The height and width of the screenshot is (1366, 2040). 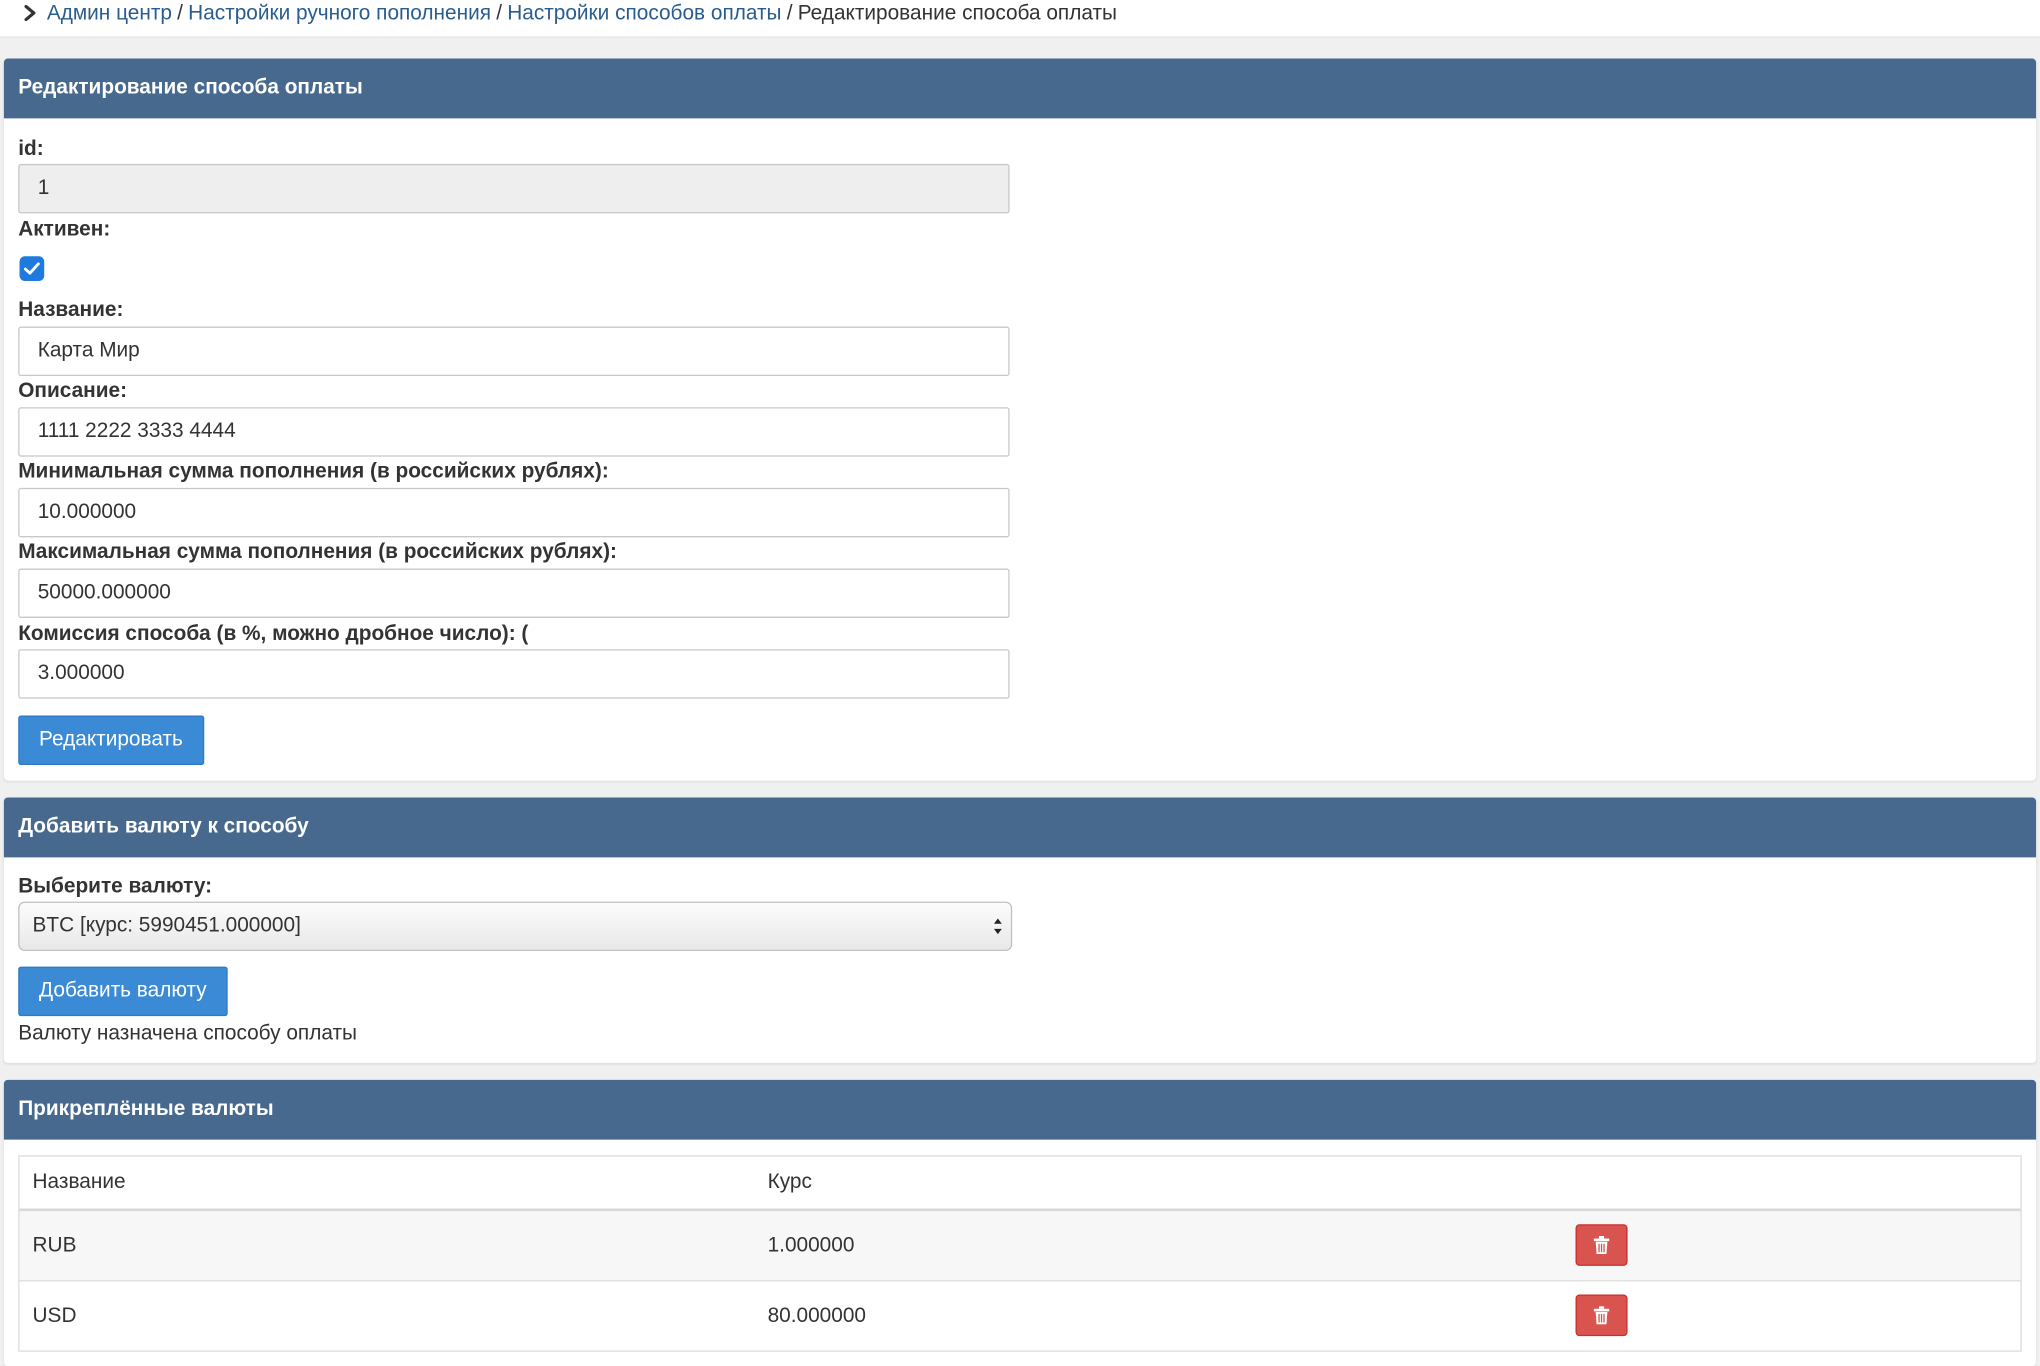 What do you see at coordinates (339, 14) in the screenshot?
I see `breadcrumb-link-manual-topup: Настройки ручного пополнения` at bounding box center [339, 14].